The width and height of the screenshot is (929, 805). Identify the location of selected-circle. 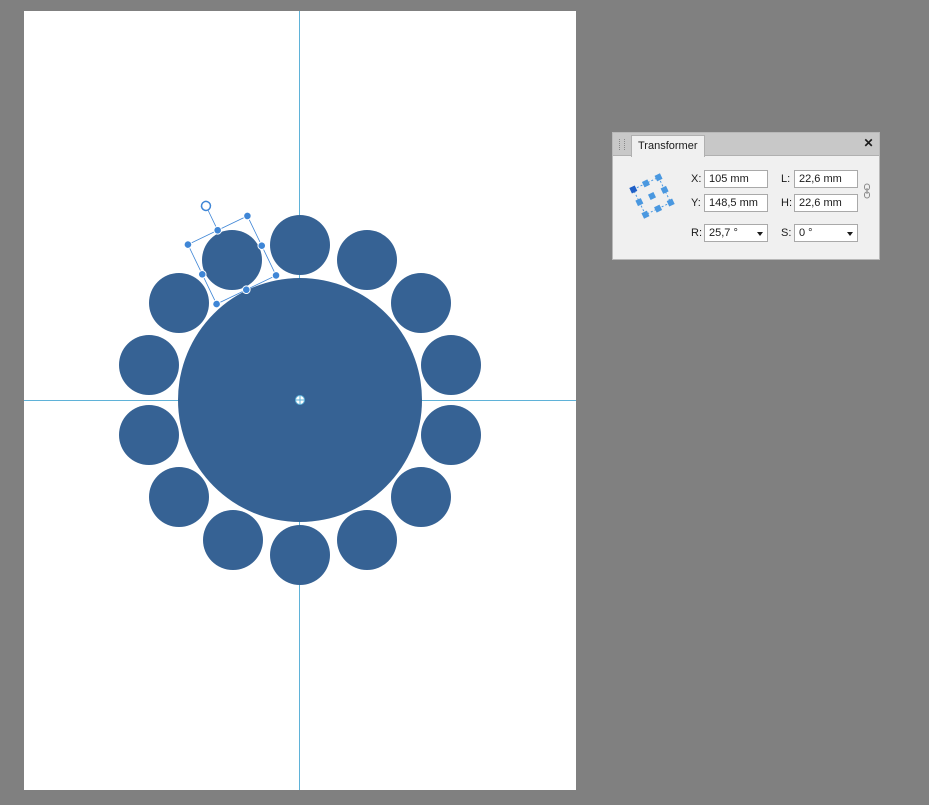
(232, 260).